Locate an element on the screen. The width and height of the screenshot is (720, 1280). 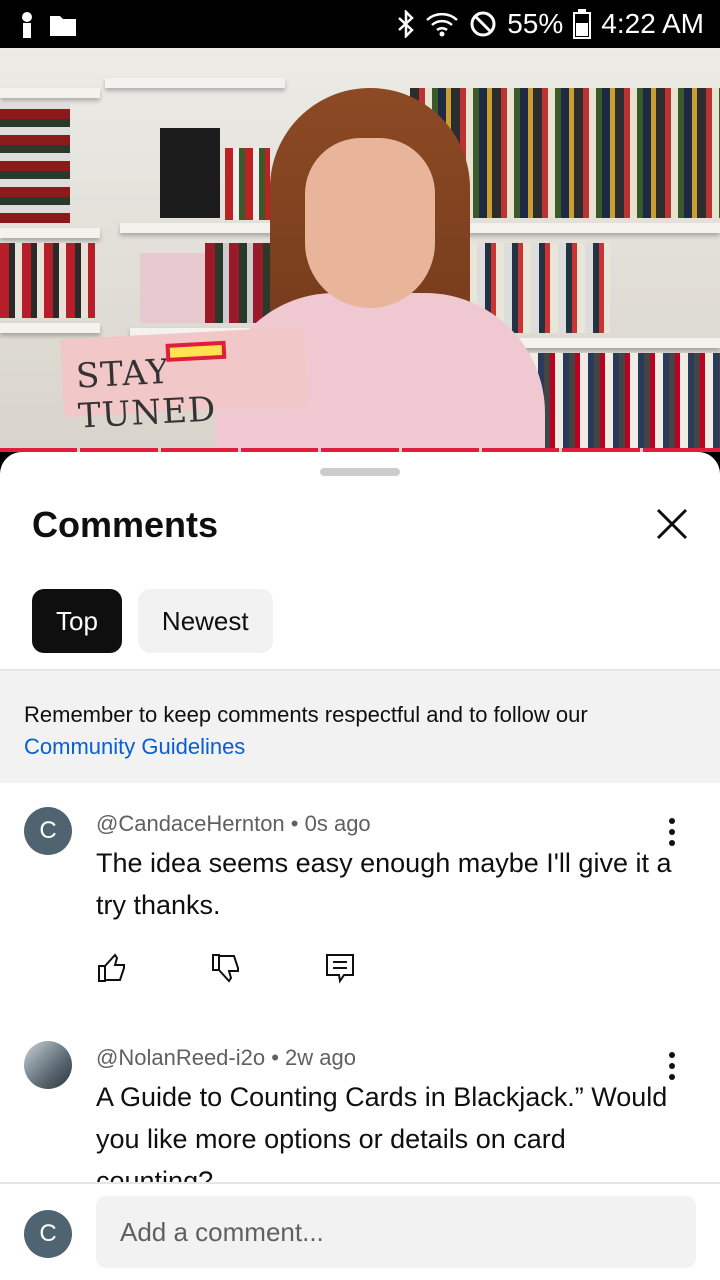
stay-tuned-graphic: STAY TUNED is located at coordinates (184, 381).